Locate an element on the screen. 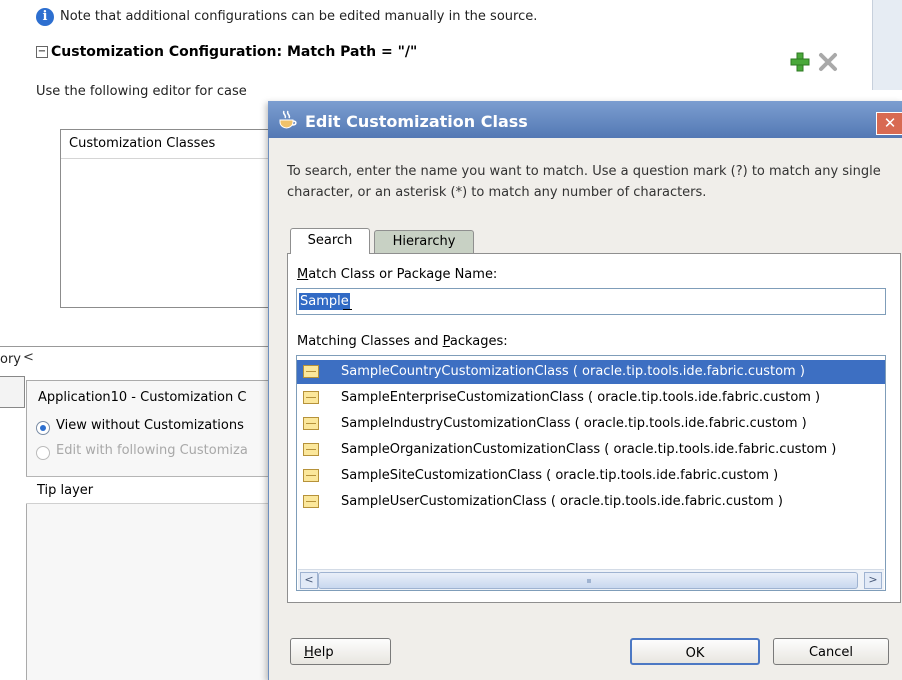 The image size is (902, 680). match-class-label: Match Class or Package Name: is located at coordinates (397, 274).